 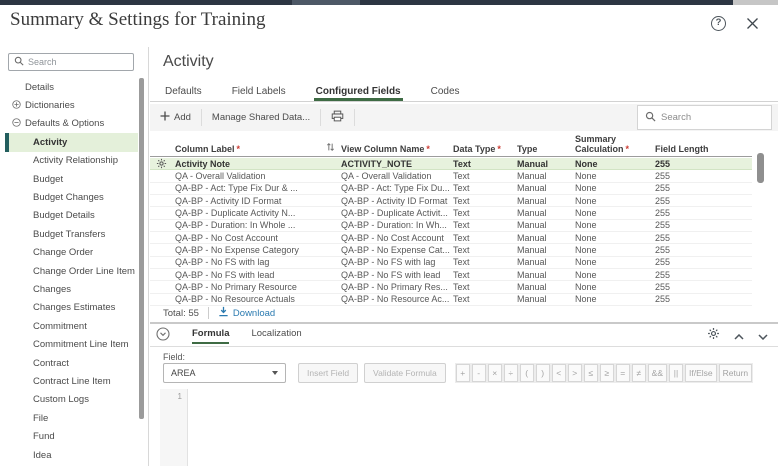 I want to click on column-header-column-label: Column Label *, so click(x=255, y=149).